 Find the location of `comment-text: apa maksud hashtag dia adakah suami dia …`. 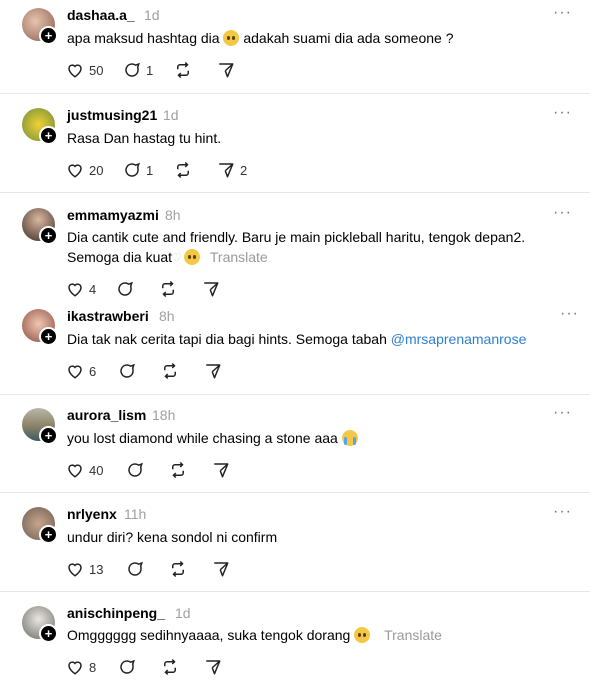

comment-text: apa maksud hashtag dia adakah suami dia … is located at coordinates (260, 38).